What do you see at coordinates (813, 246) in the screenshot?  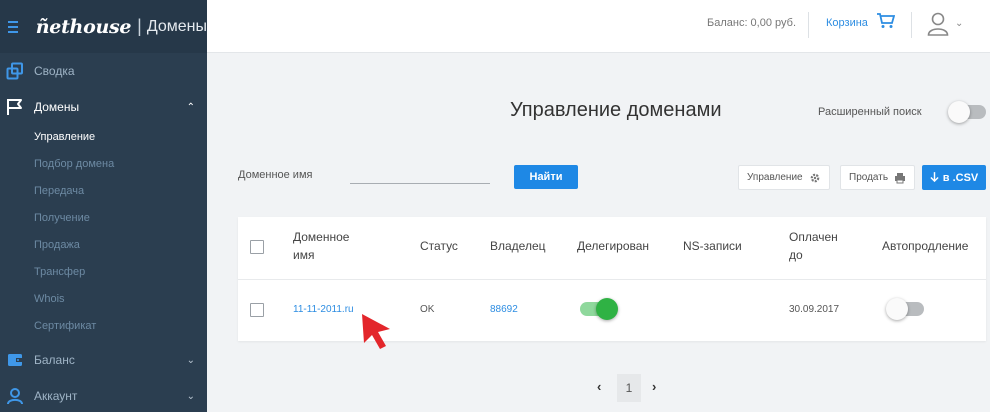 I see `column-header-paid-until: Оплачен до` at bounding box center [813, 246].